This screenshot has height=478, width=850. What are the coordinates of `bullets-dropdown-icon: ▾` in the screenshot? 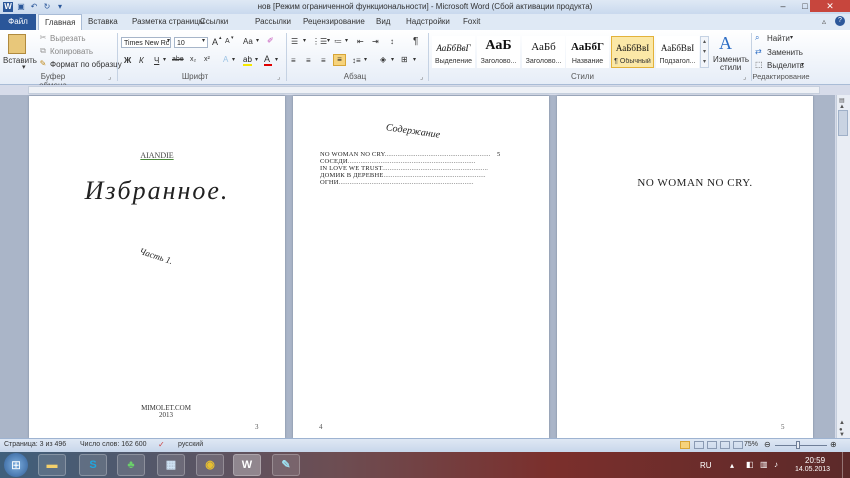 It's located at (304, 40).